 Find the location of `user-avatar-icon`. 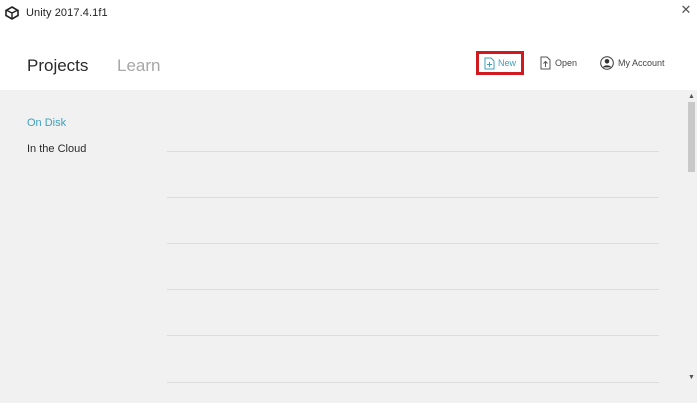

user-avatar-icon is located at coordinates (607, 63).